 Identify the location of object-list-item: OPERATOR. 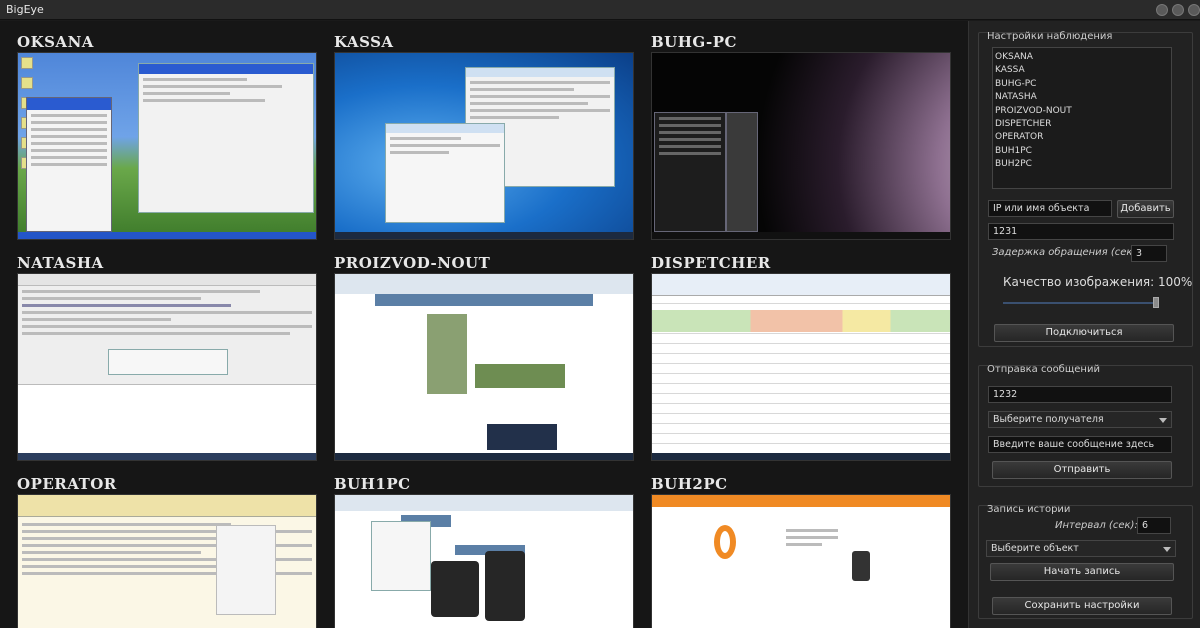
(1082, 137).